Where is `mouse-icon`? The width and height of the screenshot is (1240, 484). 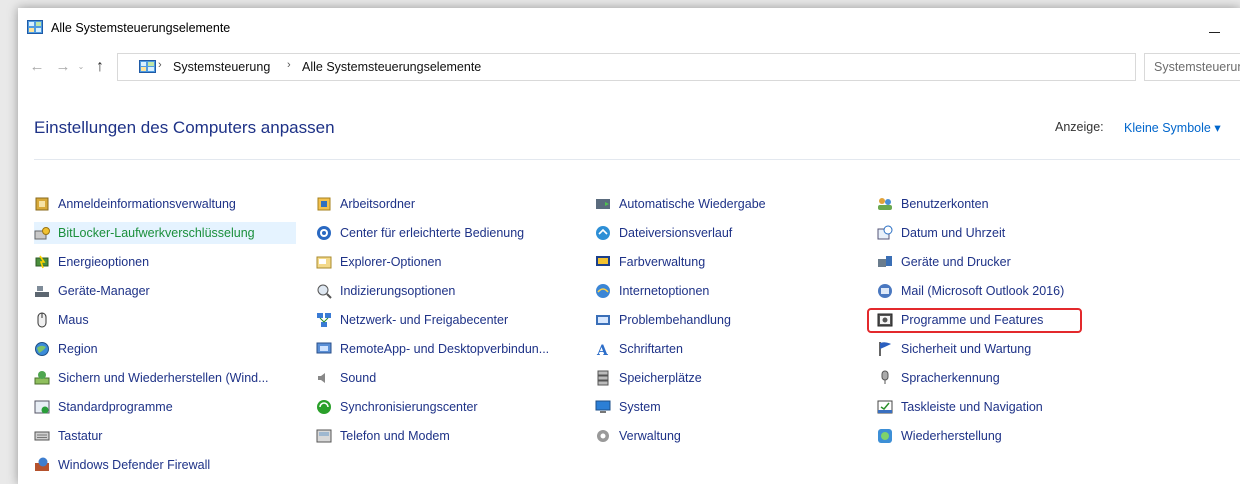
mouse-icon is located at coordinates (42, 320).